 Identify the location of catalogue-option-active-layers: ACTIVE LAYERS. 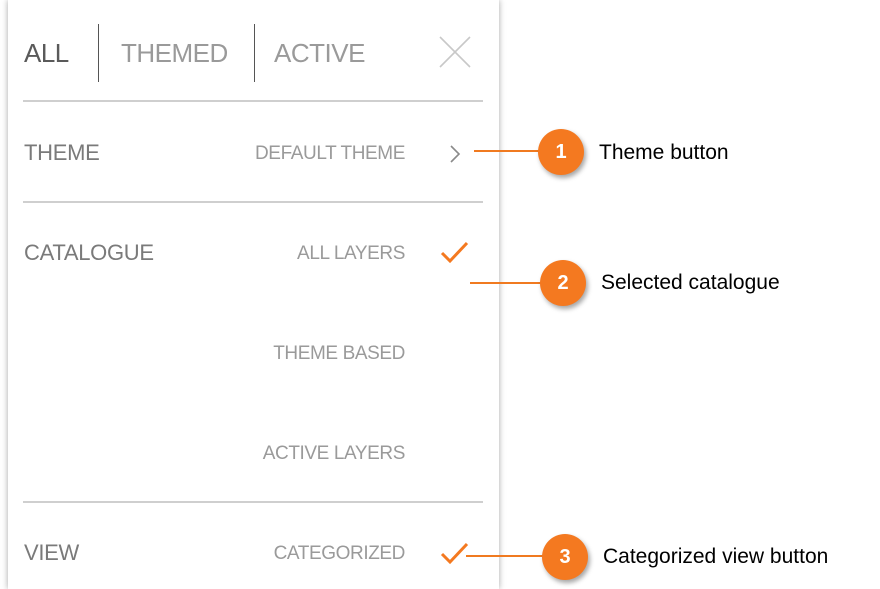
(334, 454).